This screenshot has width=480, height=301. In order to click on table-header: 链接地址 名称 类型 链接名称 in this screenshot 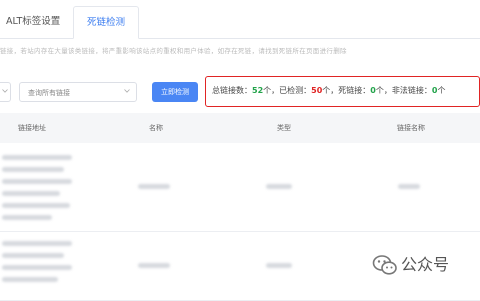, I will do `click(240, 128)`.